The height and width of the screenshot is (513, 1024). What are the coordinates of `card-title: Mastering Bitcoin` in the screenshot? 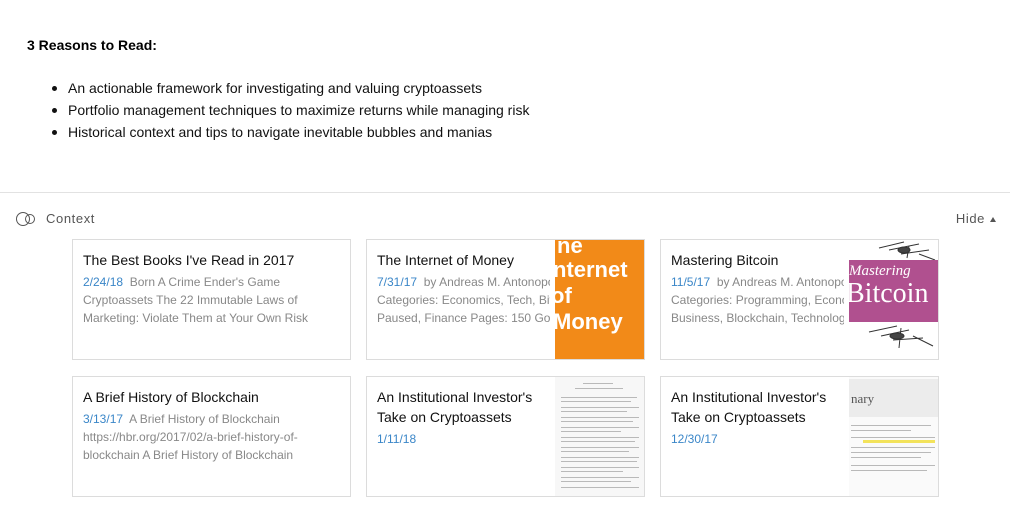 It's located at (725, 260).